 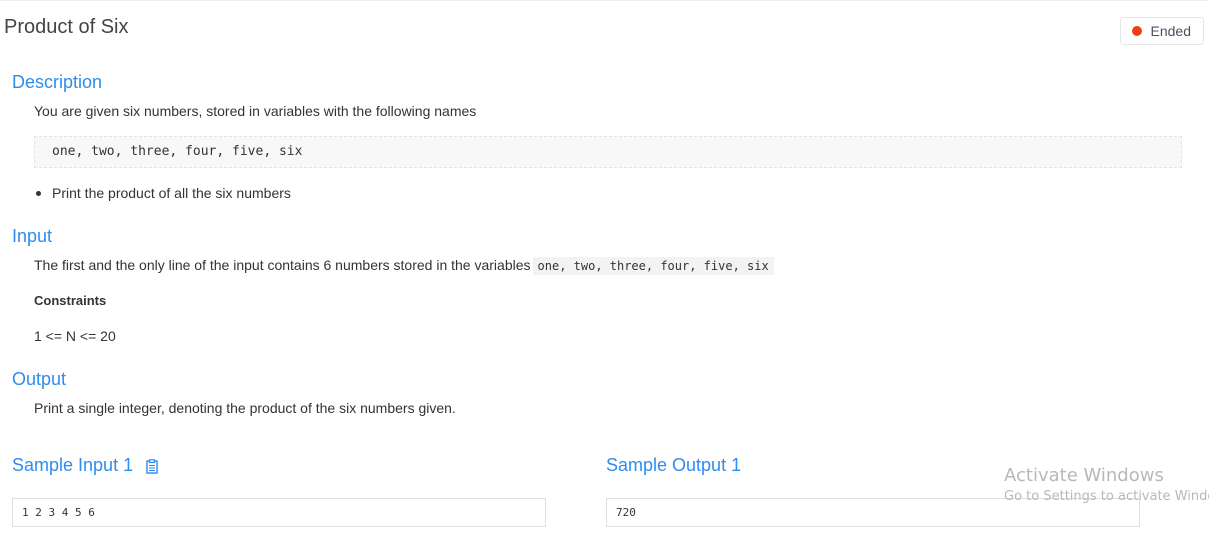 I want to click on sample-output-heading: Sample Output 1, so click(x=674, y=465).